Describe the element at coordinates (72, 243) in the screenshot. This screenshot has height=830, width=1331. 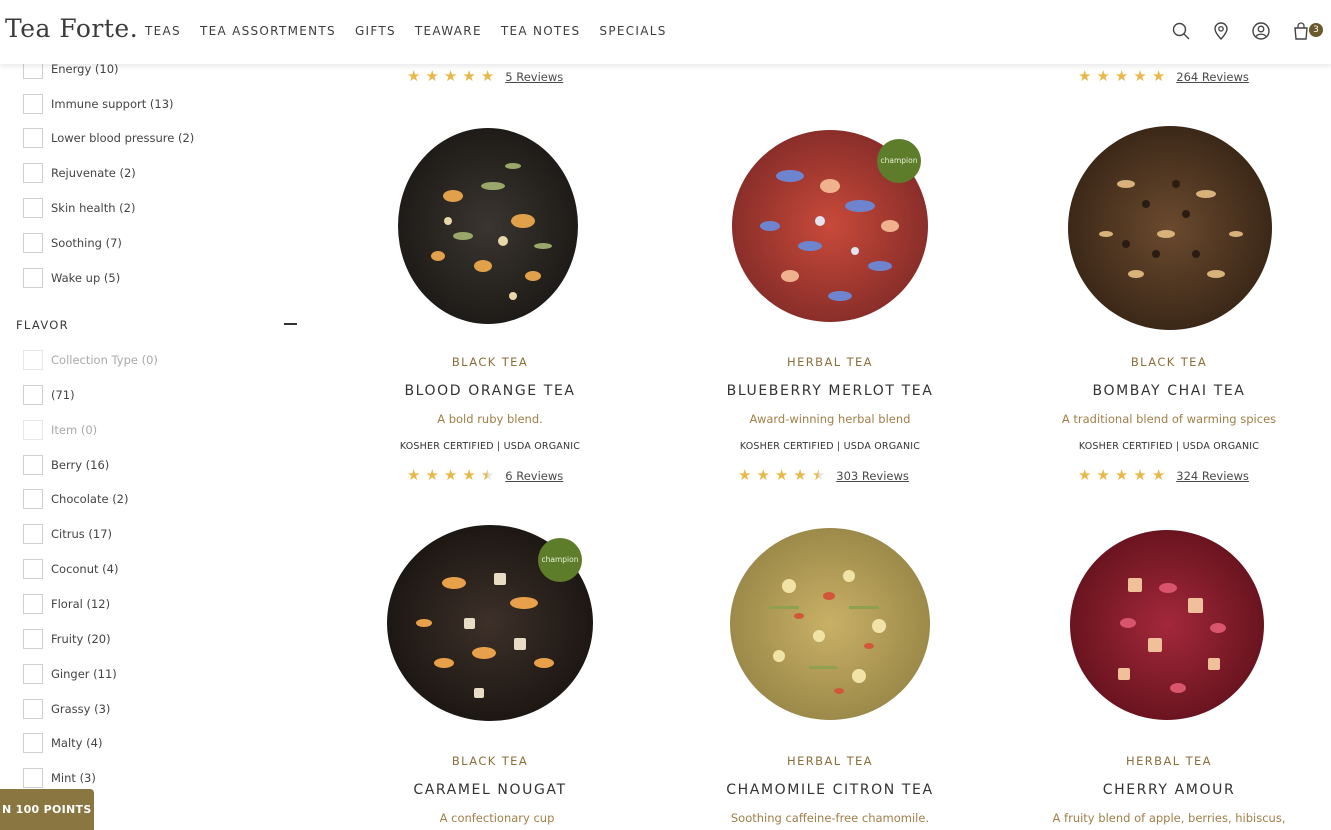
I see `filter-soothing: Soothing (7)` at that location.